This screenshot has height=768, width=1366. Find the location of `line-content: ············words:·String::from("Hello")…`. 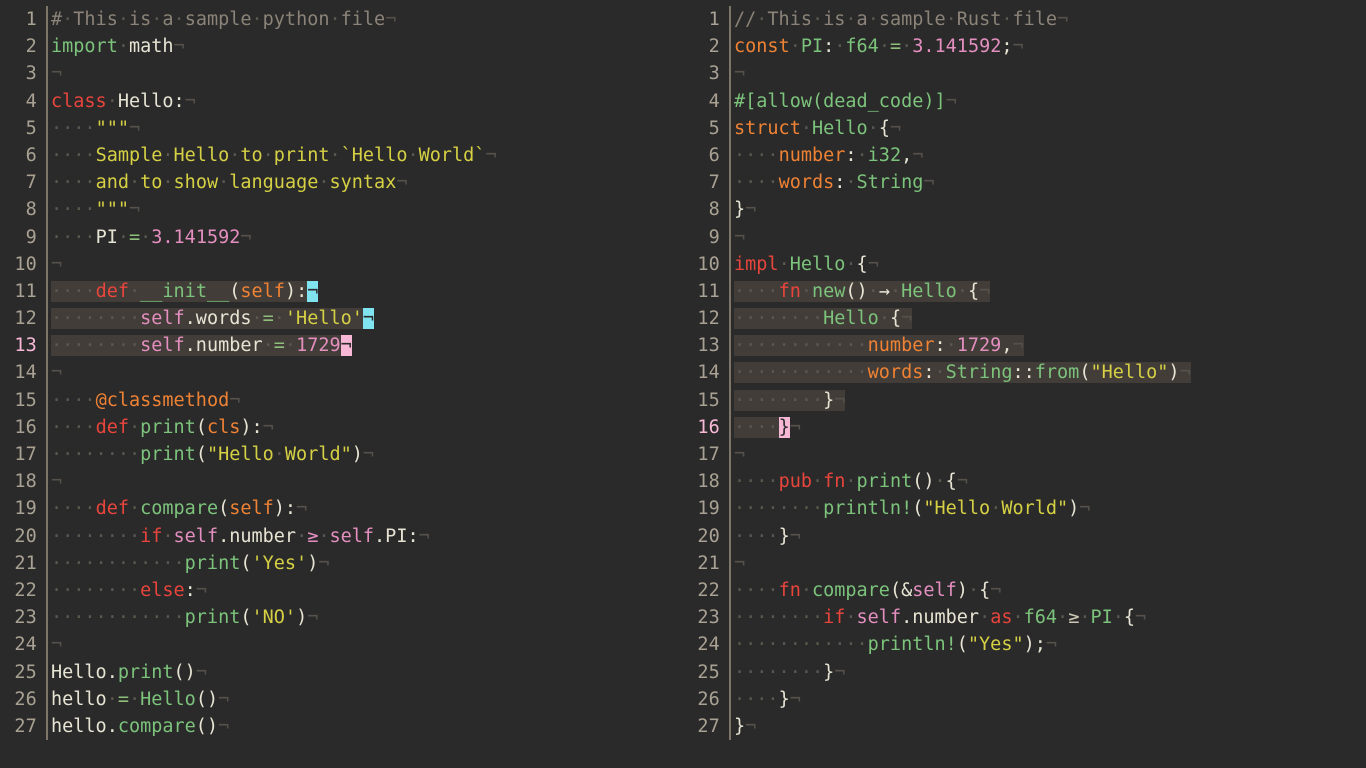

line-content: ············words:·String::from("Hello")… is located at coordinates (1048, 372).